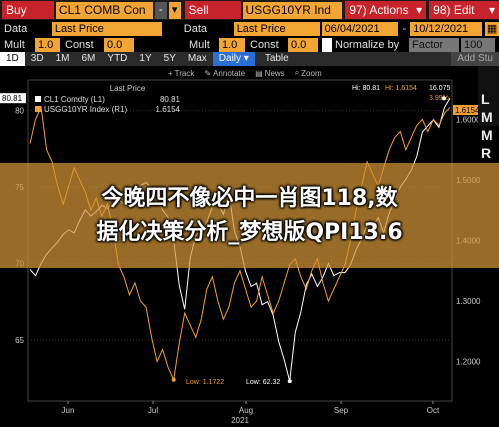 This screenshot has width=499, height=427. I want to click on x-year-label: 2021, so click(240, 420).